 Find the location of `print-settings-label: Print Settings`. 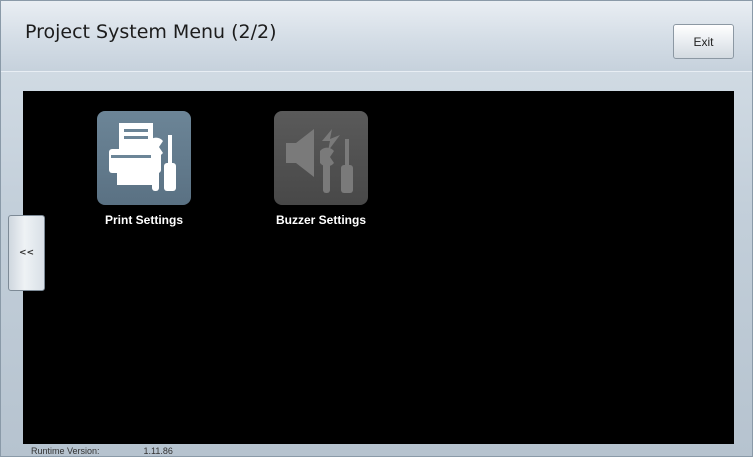

print-settings-label: Print Settings is located at coordinates (143, 220).